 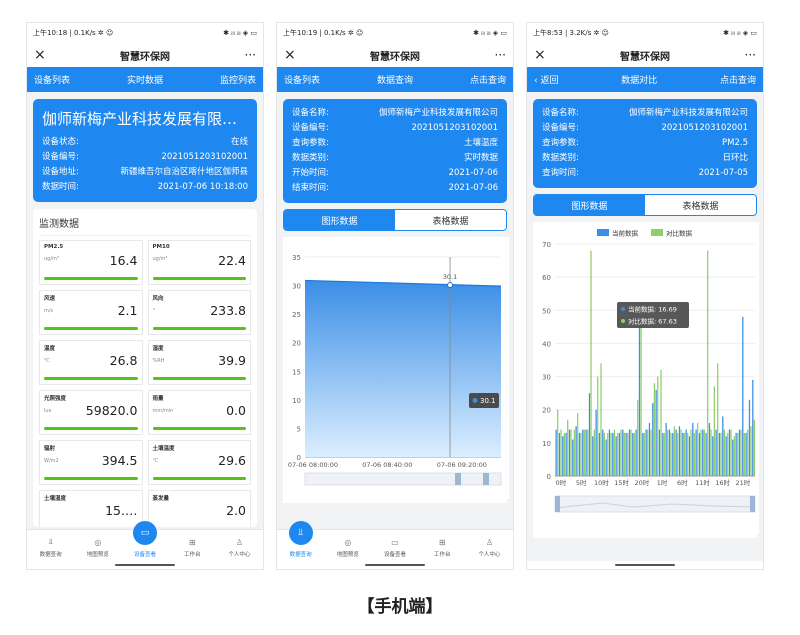 What do you see at coordinates (496, 55) in the screenshot?
I see `more-icon: ···` at bounding box center [496, 55].